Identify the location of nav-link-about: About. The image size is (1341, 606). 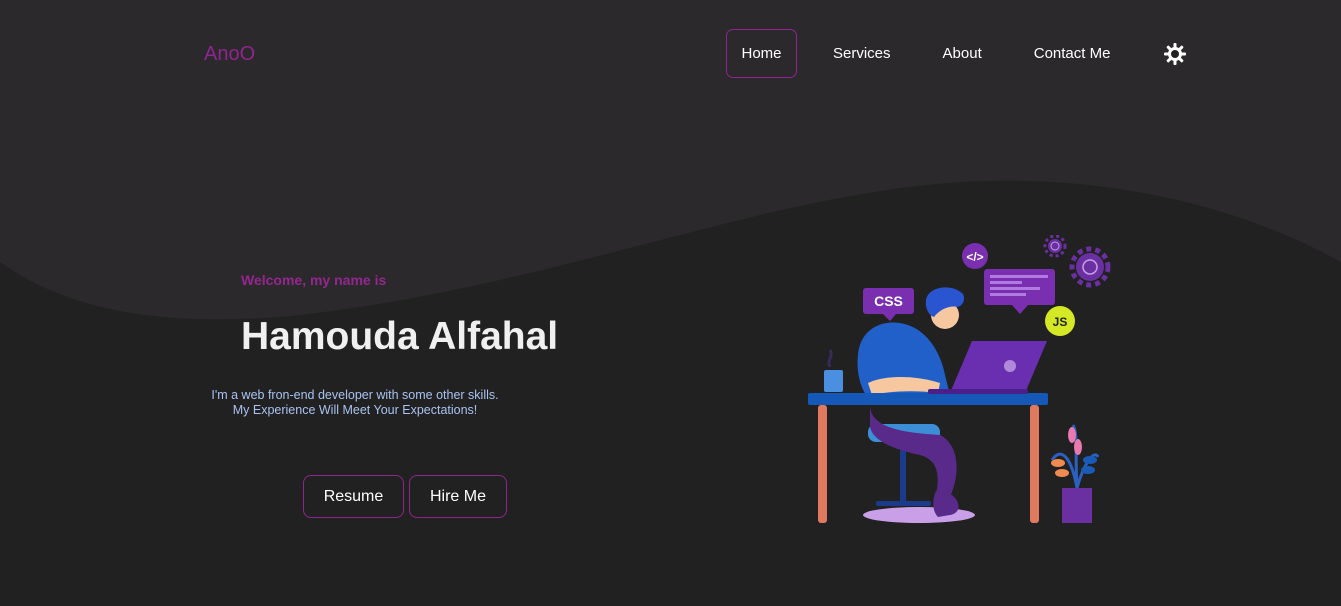
(962, 53).